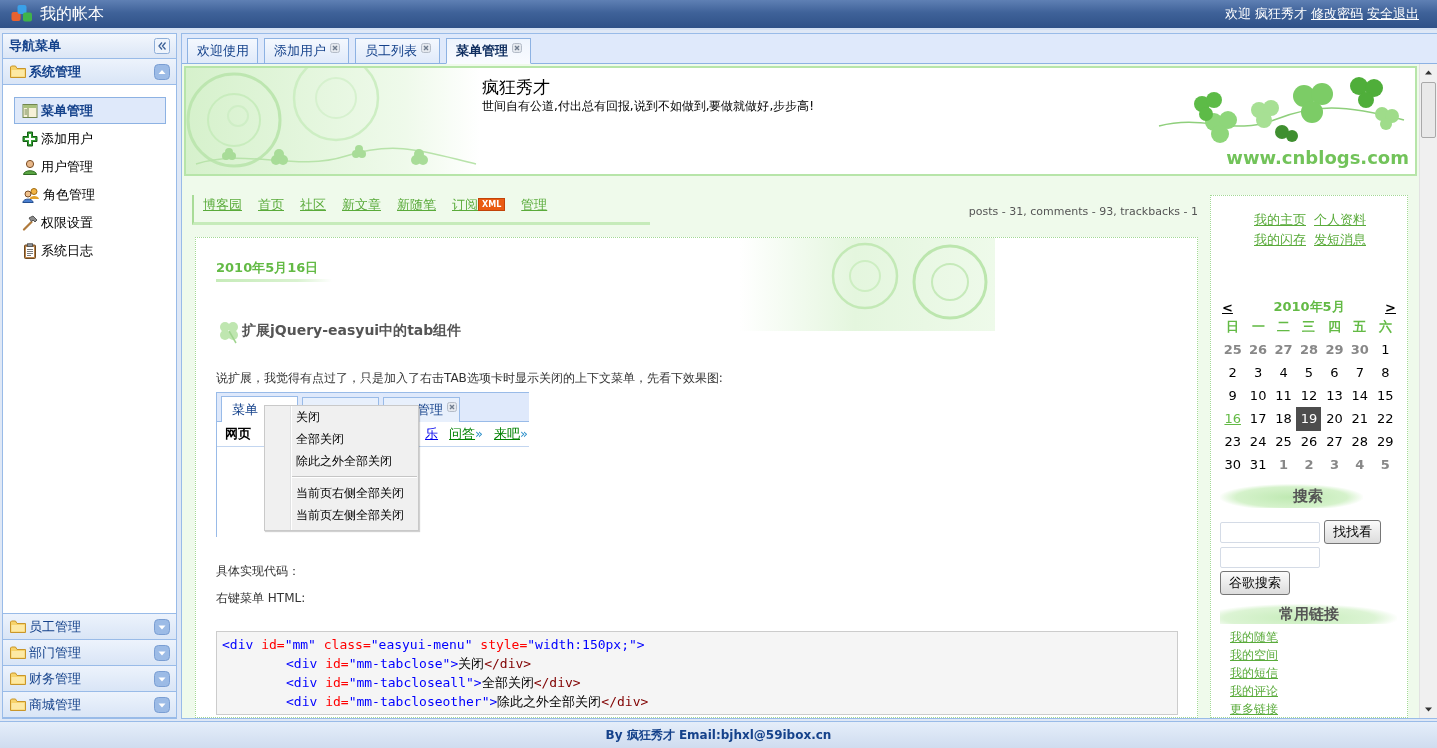  Describe the element at coordinates (30, 110) in the screenshot. I see `table-icon` at that location.